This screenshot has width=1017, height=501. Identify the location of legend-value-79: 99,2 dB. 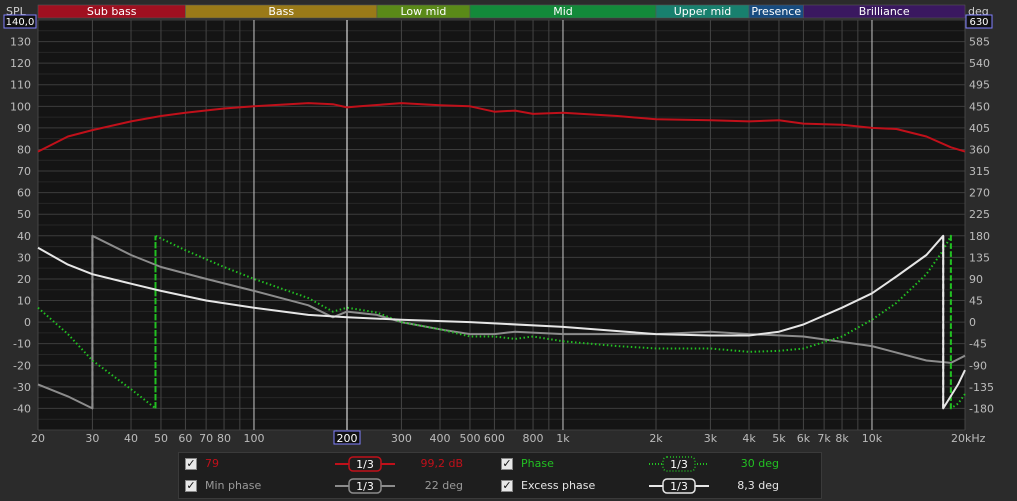
(441, 463).